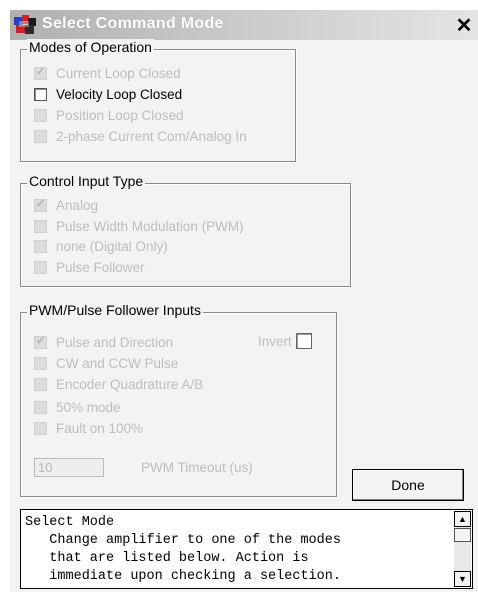  I want to click on option-pulse-and-direction: ✓ Pulse and Direction, so click(103, 342).